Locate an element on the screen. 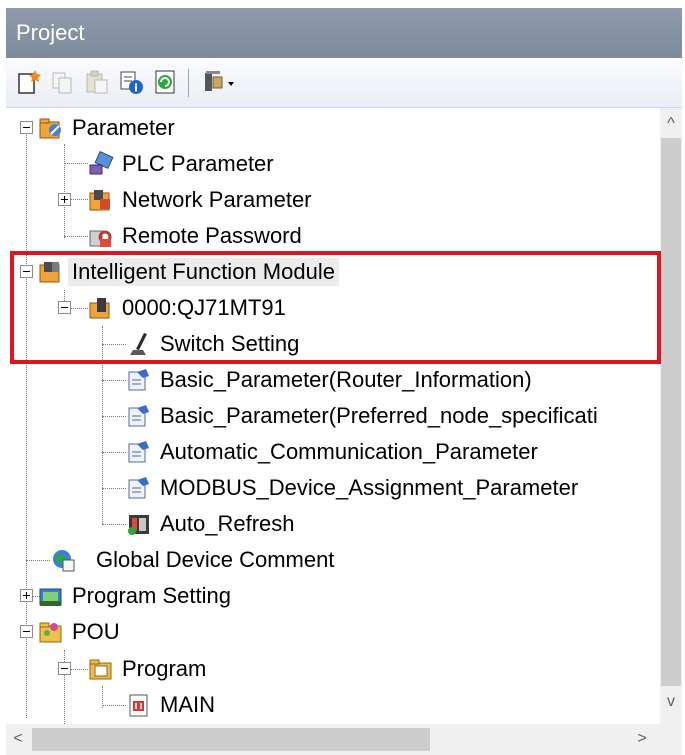 This screenshot has height=755, width=685. tree-item-switch-setting: Switch Setting is located at coordinates (366, 344).